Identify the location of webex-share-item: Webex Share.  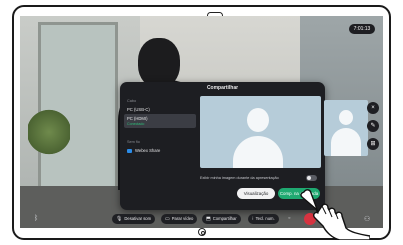
(160, 150).